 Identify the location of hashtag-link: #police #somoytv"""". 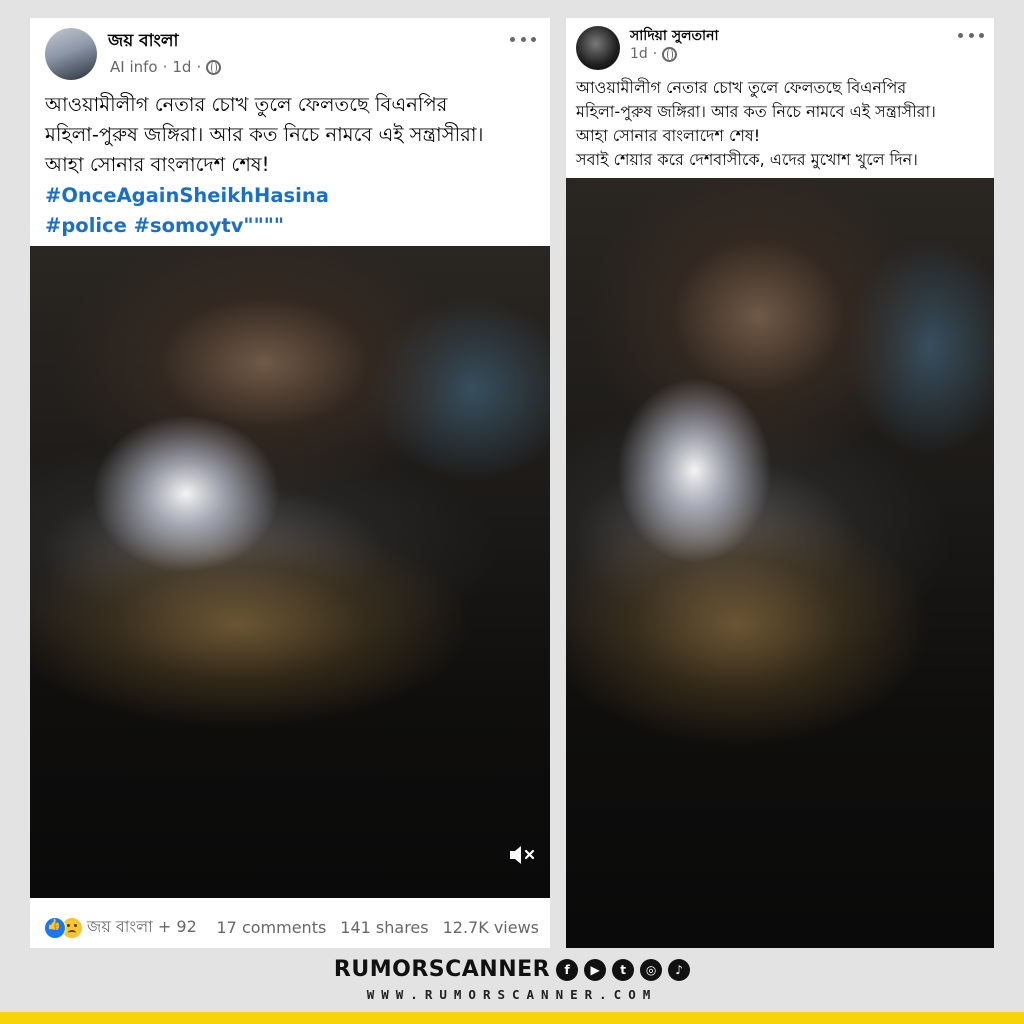
(292, 226).